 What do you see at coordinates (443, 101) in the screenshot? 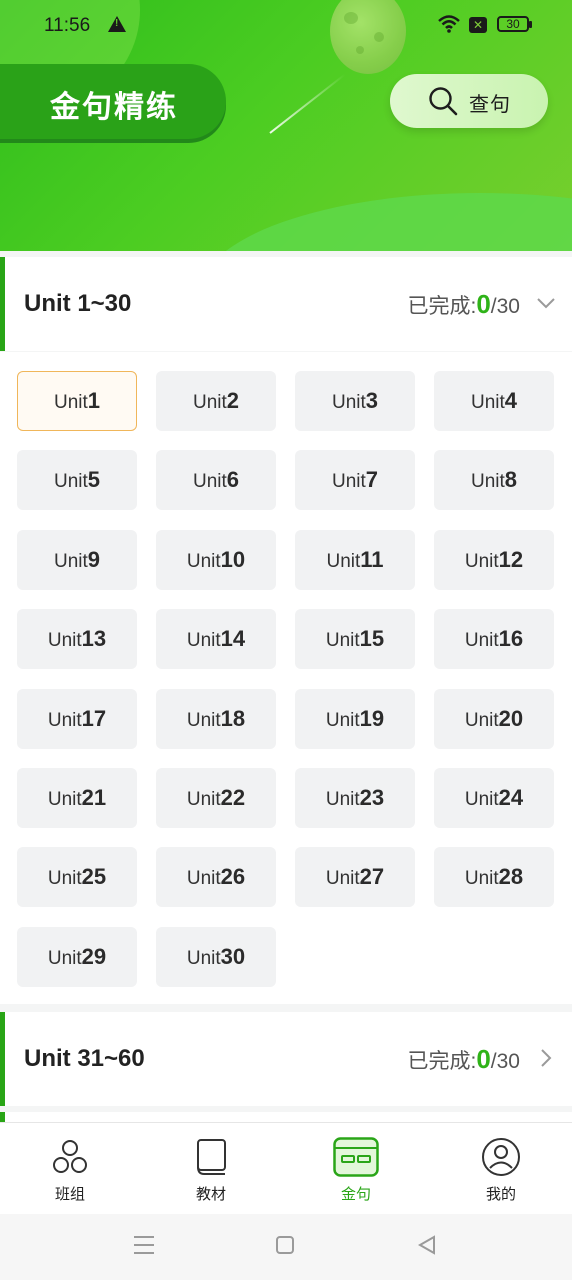
I see `search-icon` at bounding box center [443, 101].